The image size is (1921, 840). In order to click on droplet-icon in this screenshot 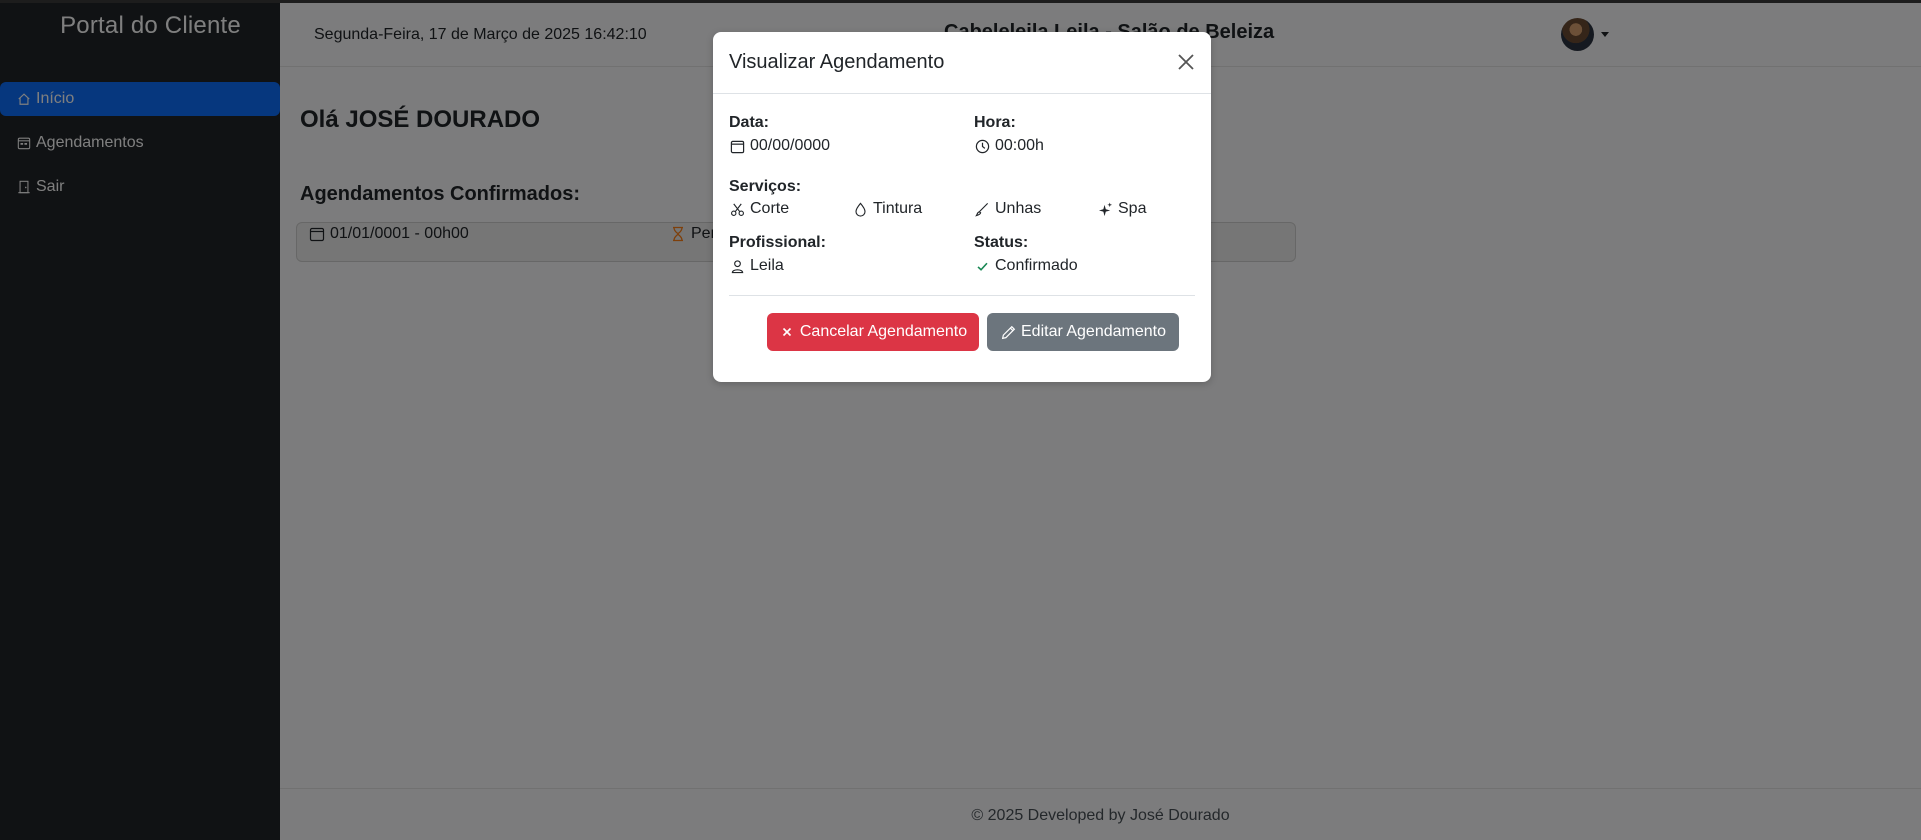, I will do `click(860, 209)`.